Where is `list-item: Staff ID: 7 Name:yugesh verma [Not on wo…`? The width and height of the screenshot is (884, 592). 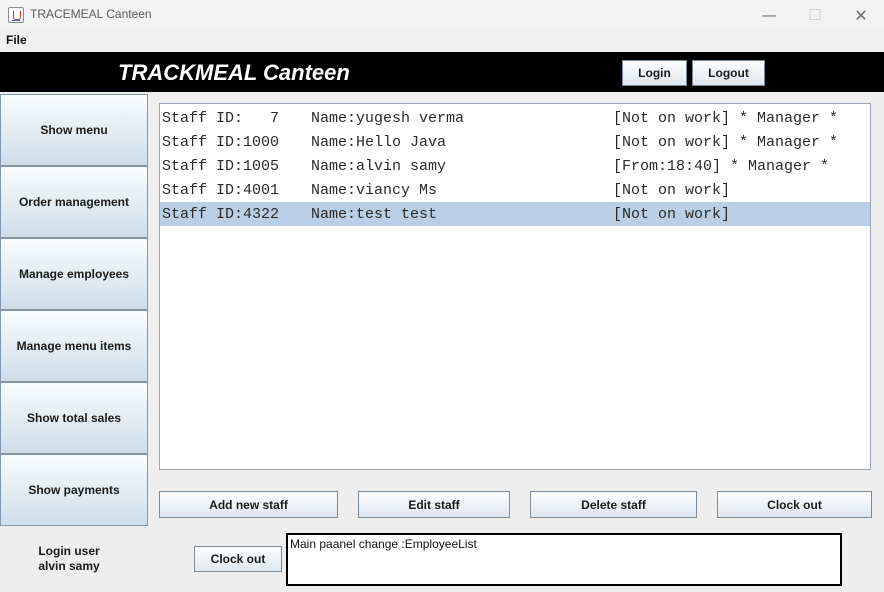
list-item: Staff ID: 7 Name:yugesh verma [Not on wo… is located at coordinates (515, 118).